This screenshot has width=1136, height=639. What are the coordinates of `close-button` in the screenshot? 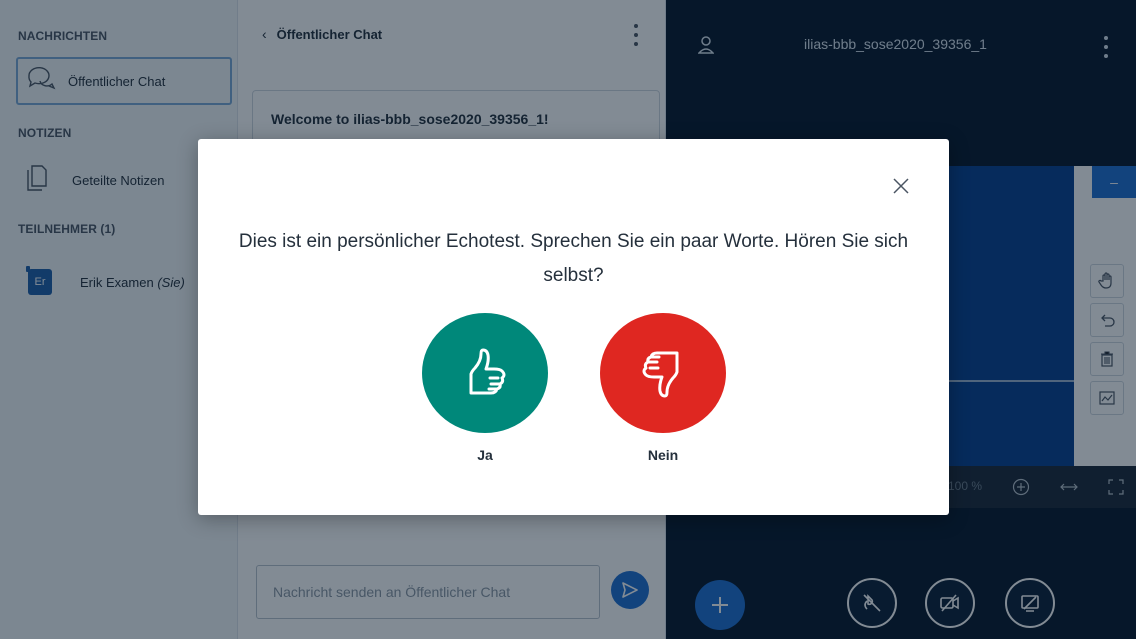 It's located at (901, 186).